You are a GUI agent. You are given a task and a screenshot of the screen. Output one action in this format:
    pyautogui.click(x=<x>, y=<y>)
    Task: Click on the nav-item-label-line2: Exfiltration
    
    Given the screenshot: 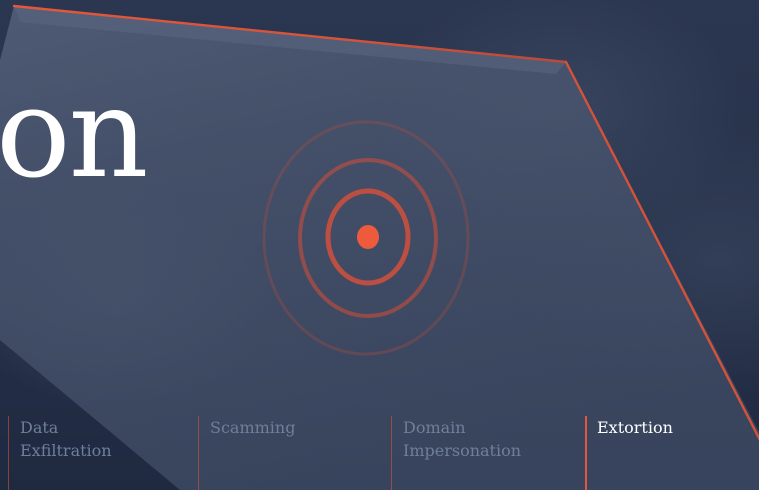 What is the action you would take?
    pyautogui.click(x=66, y=450)
    